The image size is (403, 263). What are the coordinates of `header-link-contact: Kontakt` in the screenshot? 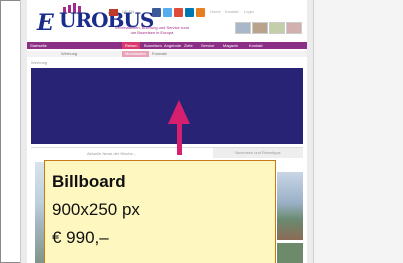 It's located at (232, 11).